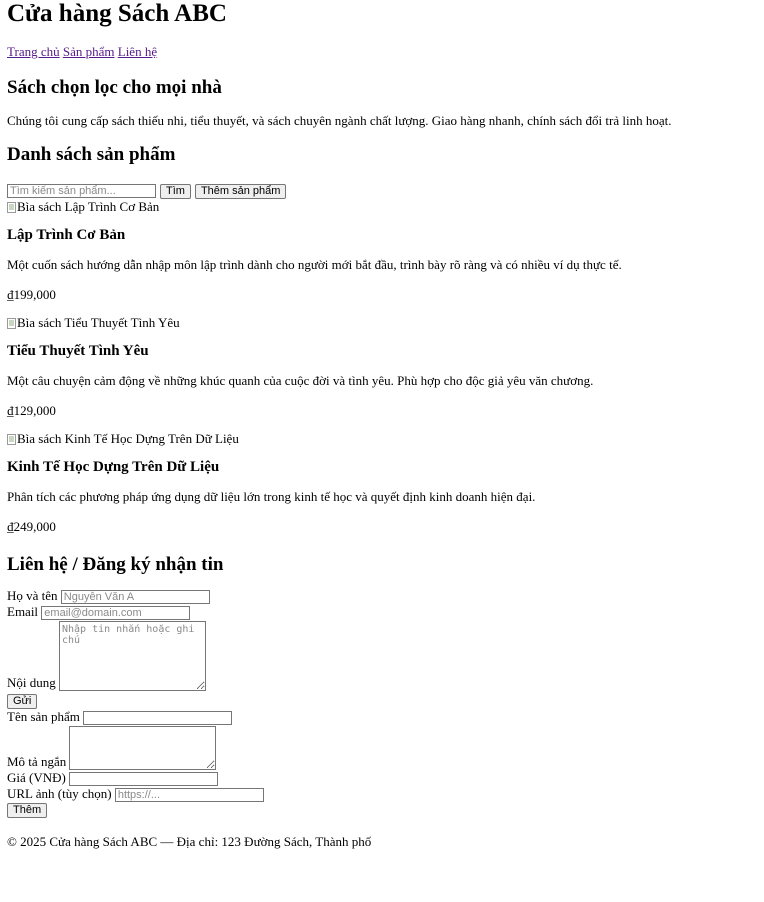 This screenshot has width=764, height=902. What do you see at coordinates (113, 467) in the screenshot?
I see `product-title: Kinh Tế Học Dựng Trên Dữ Liệu` at bounding box center [113, 467].